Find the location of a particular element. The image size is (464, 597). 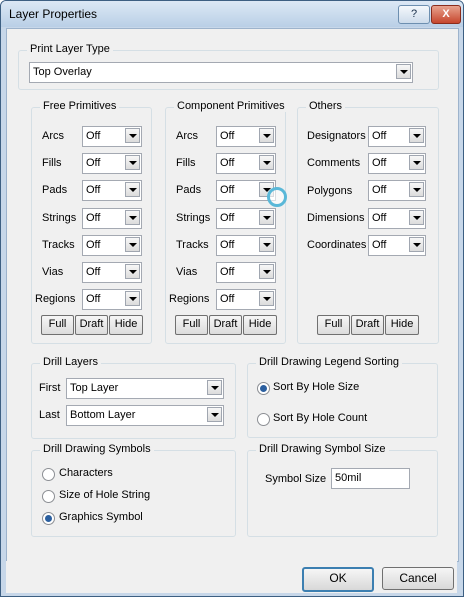

fp-arcs-label: Arcs is located at coordinates (53, 136).